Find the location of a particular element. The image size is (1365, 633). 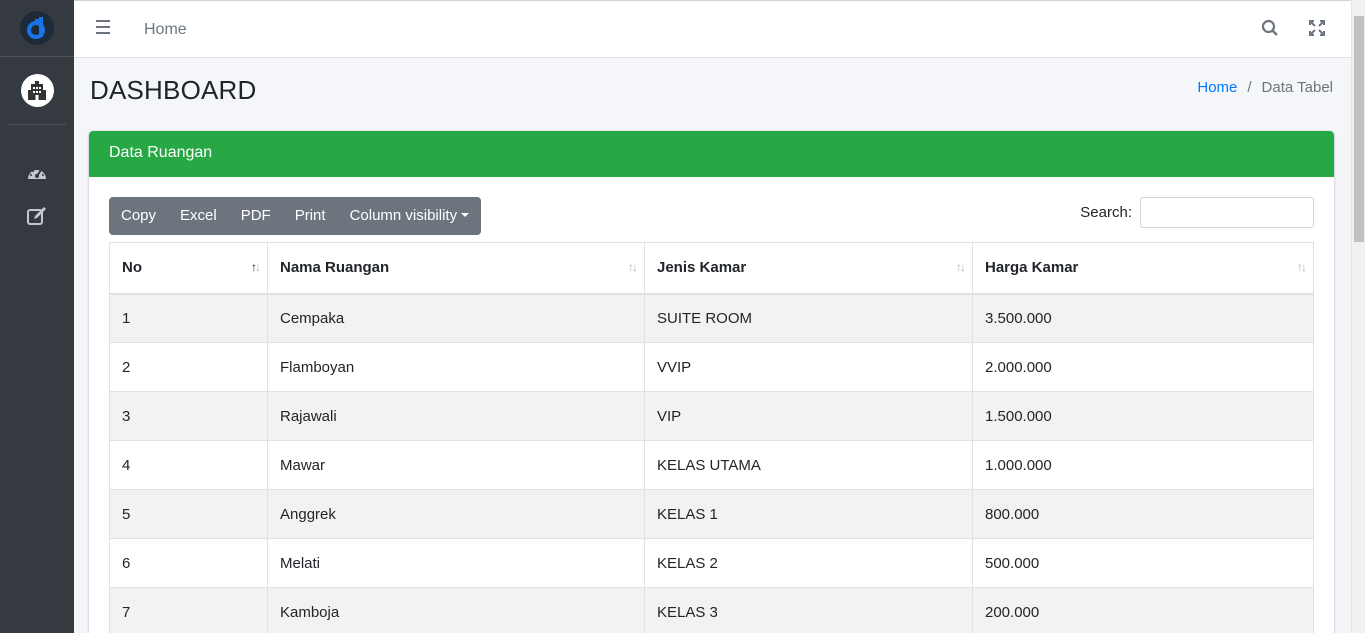

navbar-home-link: Home is located at coordinates (165, 30).